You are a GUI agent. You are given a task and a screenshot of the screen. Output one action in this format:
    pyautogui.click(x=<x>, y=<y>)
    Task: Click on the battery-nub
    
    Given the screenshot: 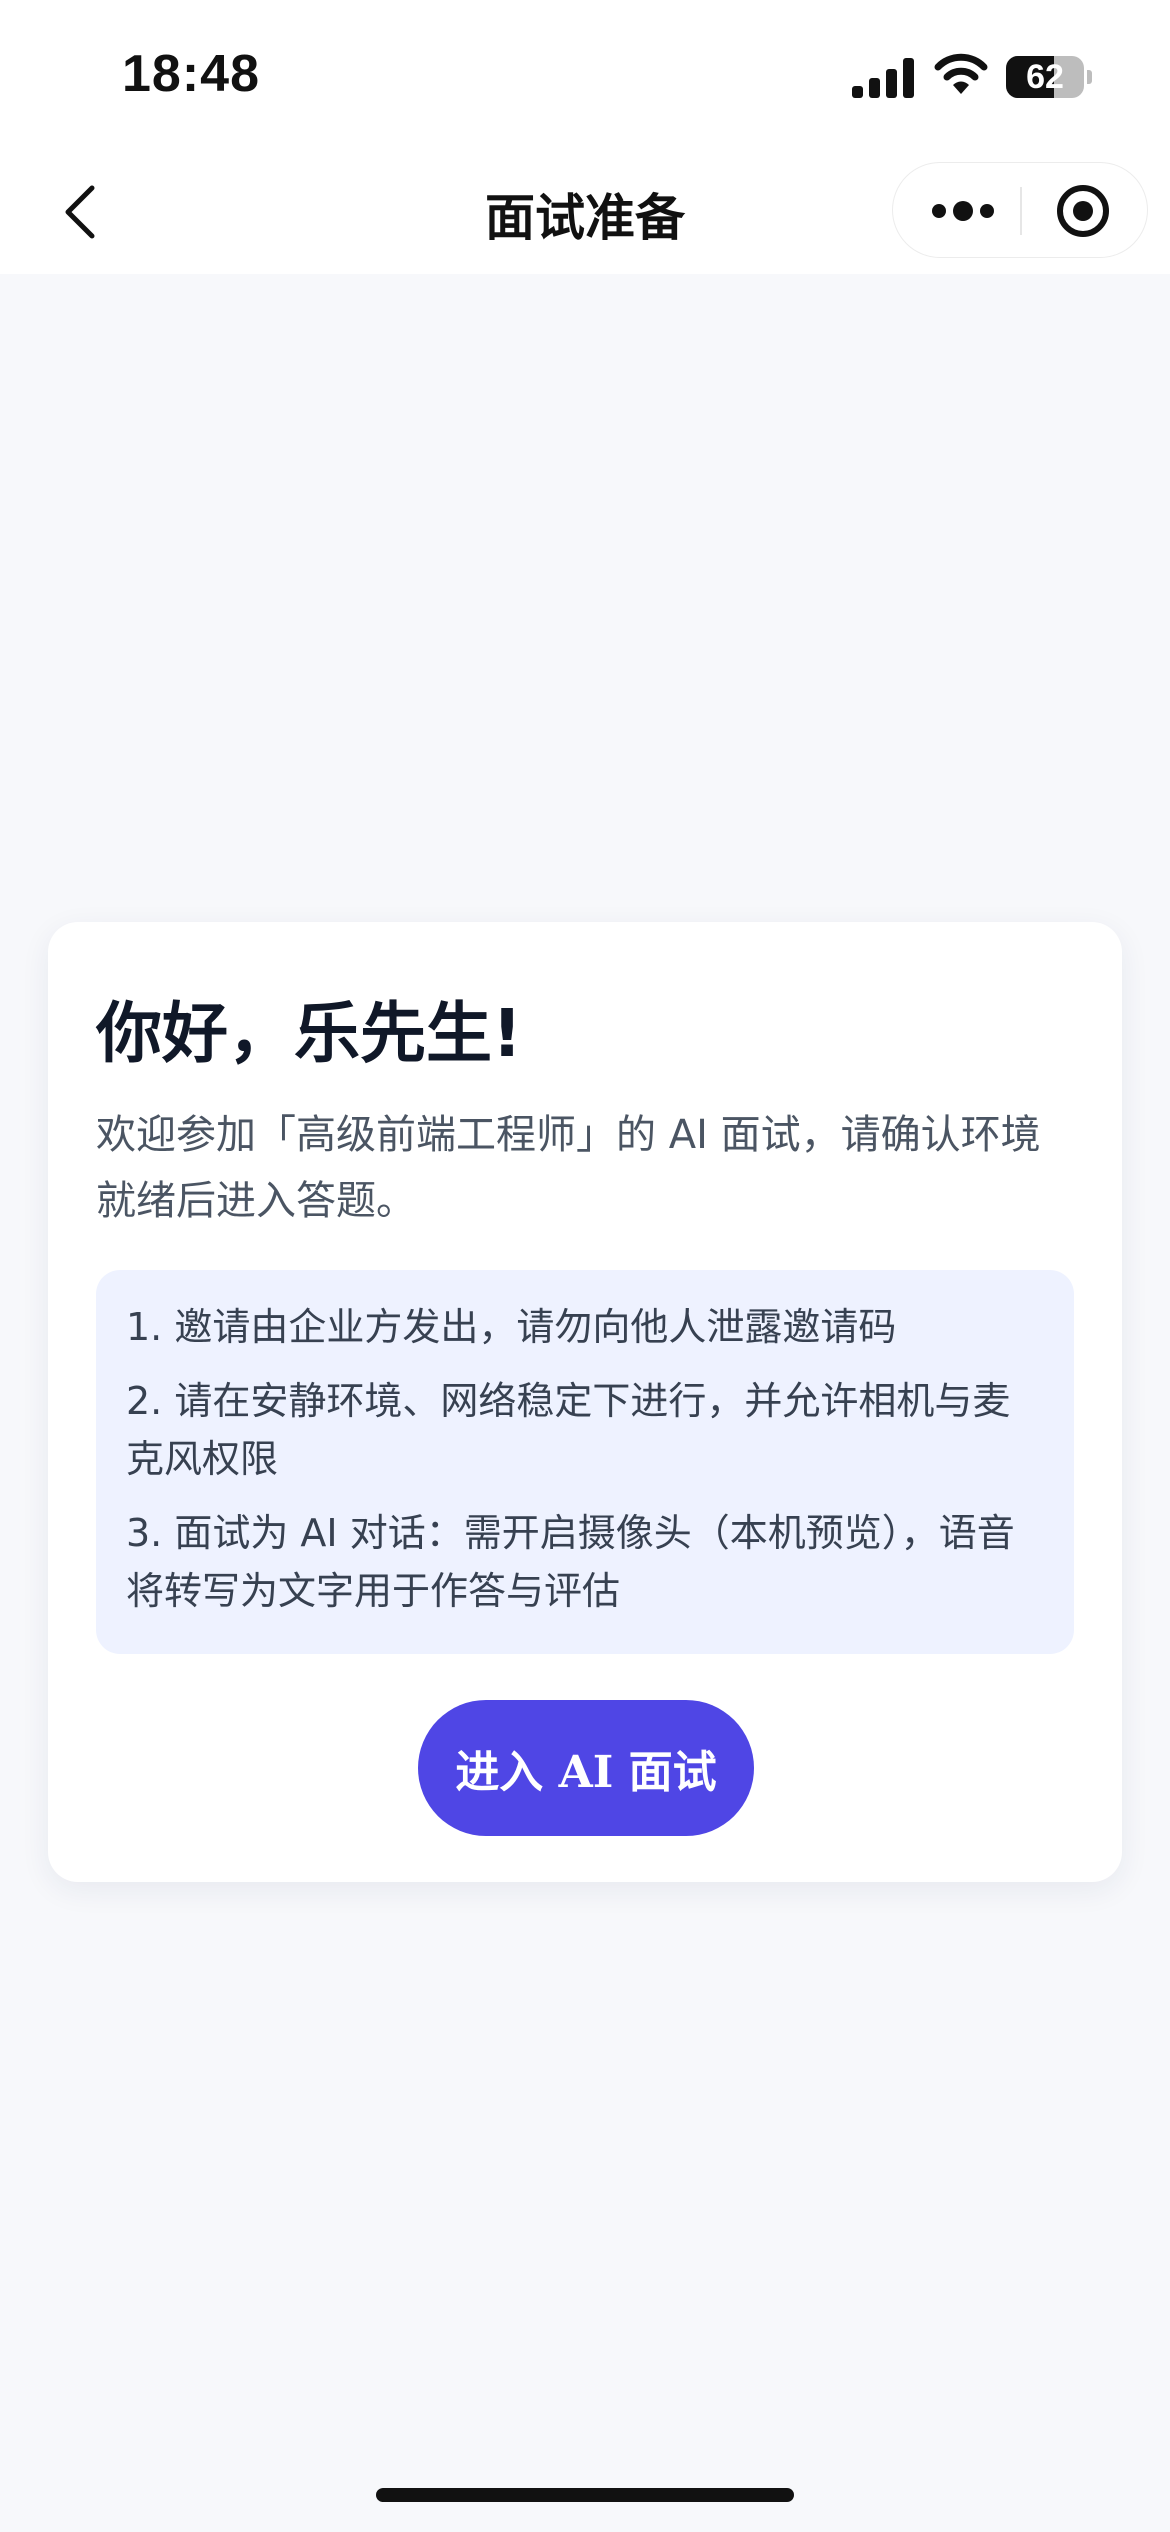 What is the action you would take?
    pyautogui.click(x=1089, y=77)
    